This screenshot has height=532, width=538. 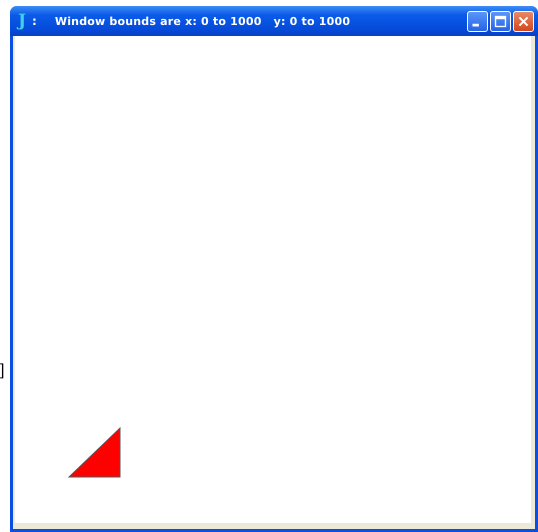 I want to click on window-title: Window bounds are x: 0 to 1000 y: 0 to 1000, so click(x=202, y=21).